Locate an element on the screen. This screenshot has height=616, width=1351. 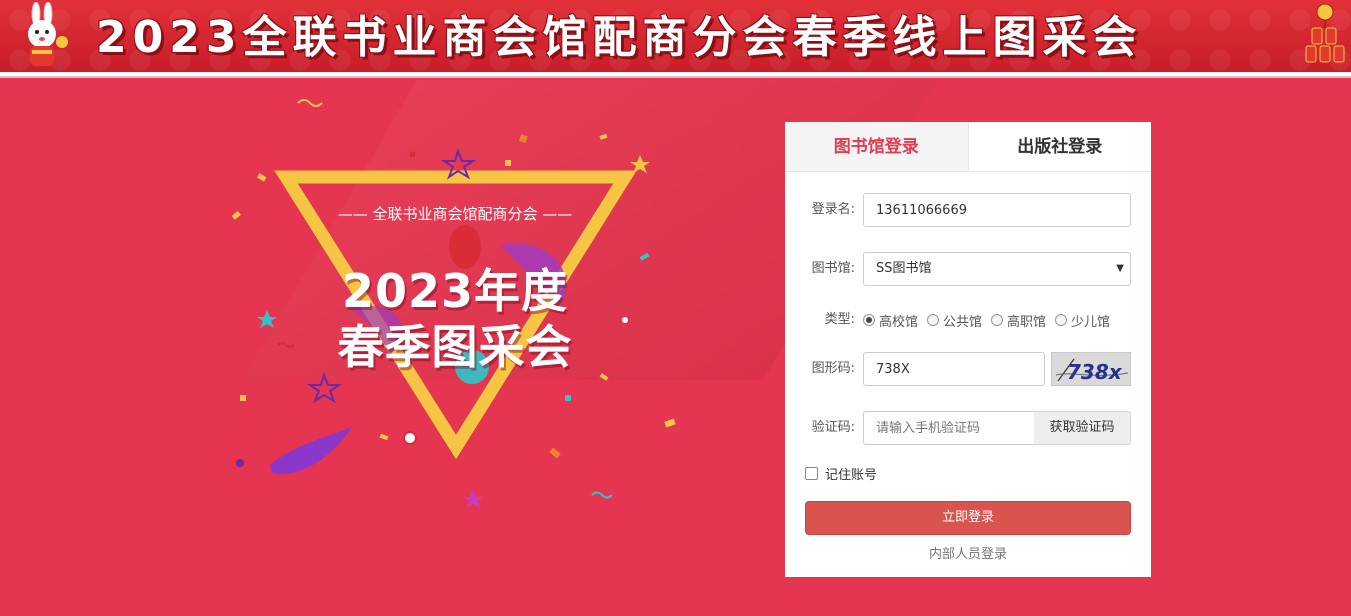
radio-public-label: 公共馆 is located at coordinates (963, 322).